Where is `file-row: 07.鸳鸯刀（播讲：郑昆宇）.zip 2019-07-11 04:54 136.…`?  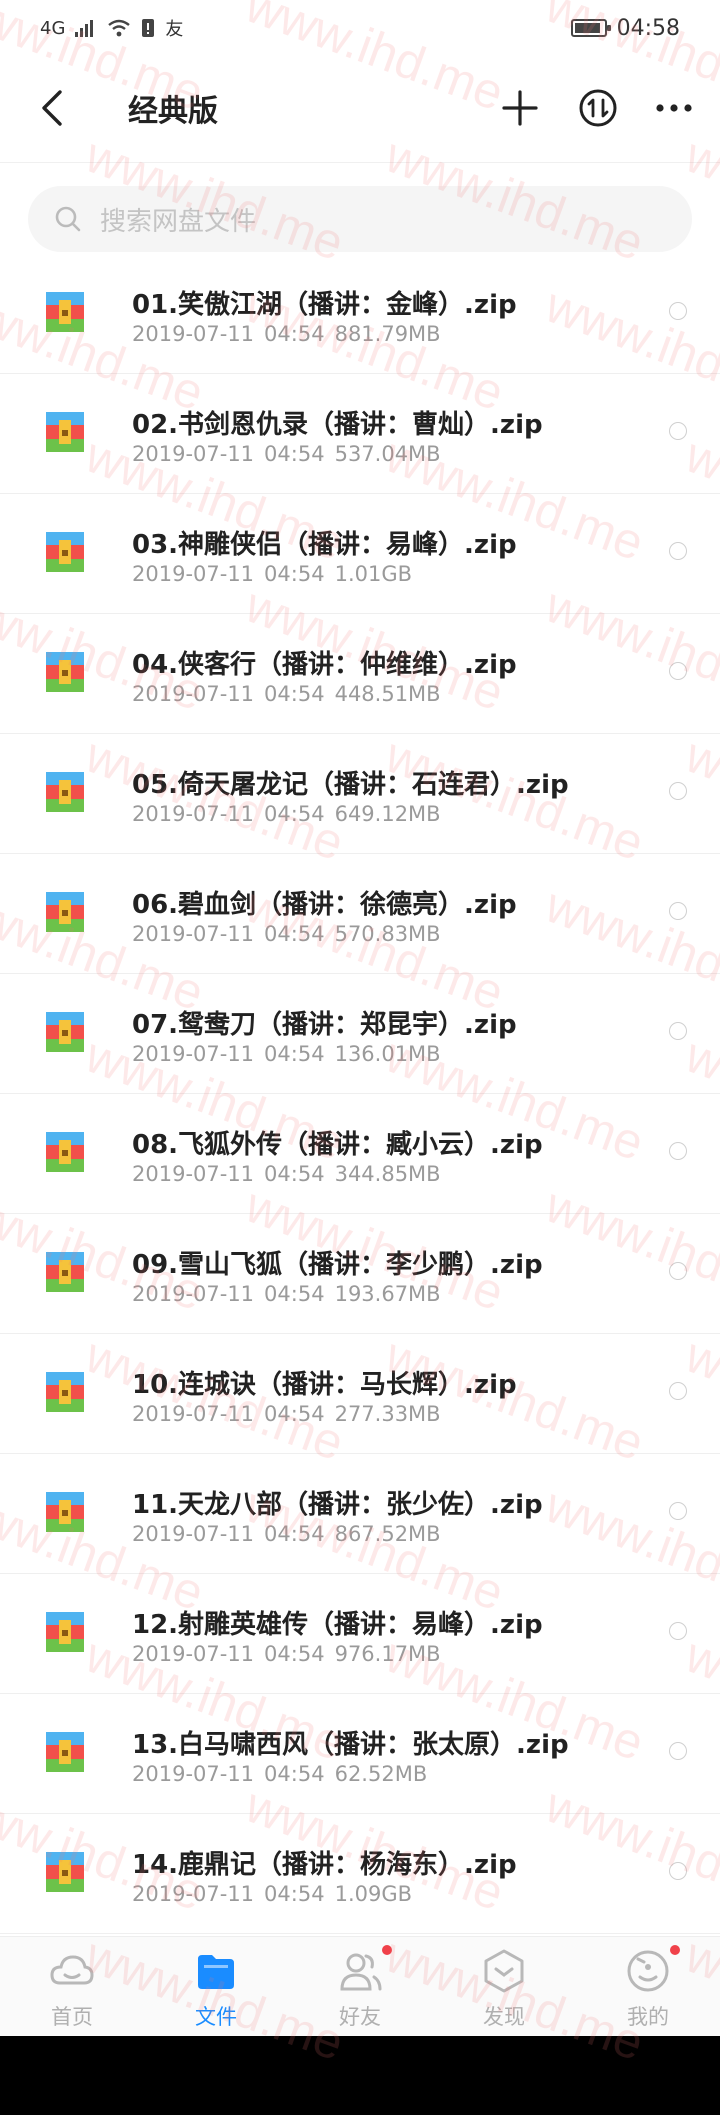
file-row: 07.鸳鸯刀（播讲：郑昆宇）.zip 2019-07-11 04:54 136.… is located at coordinates (360, 1034).